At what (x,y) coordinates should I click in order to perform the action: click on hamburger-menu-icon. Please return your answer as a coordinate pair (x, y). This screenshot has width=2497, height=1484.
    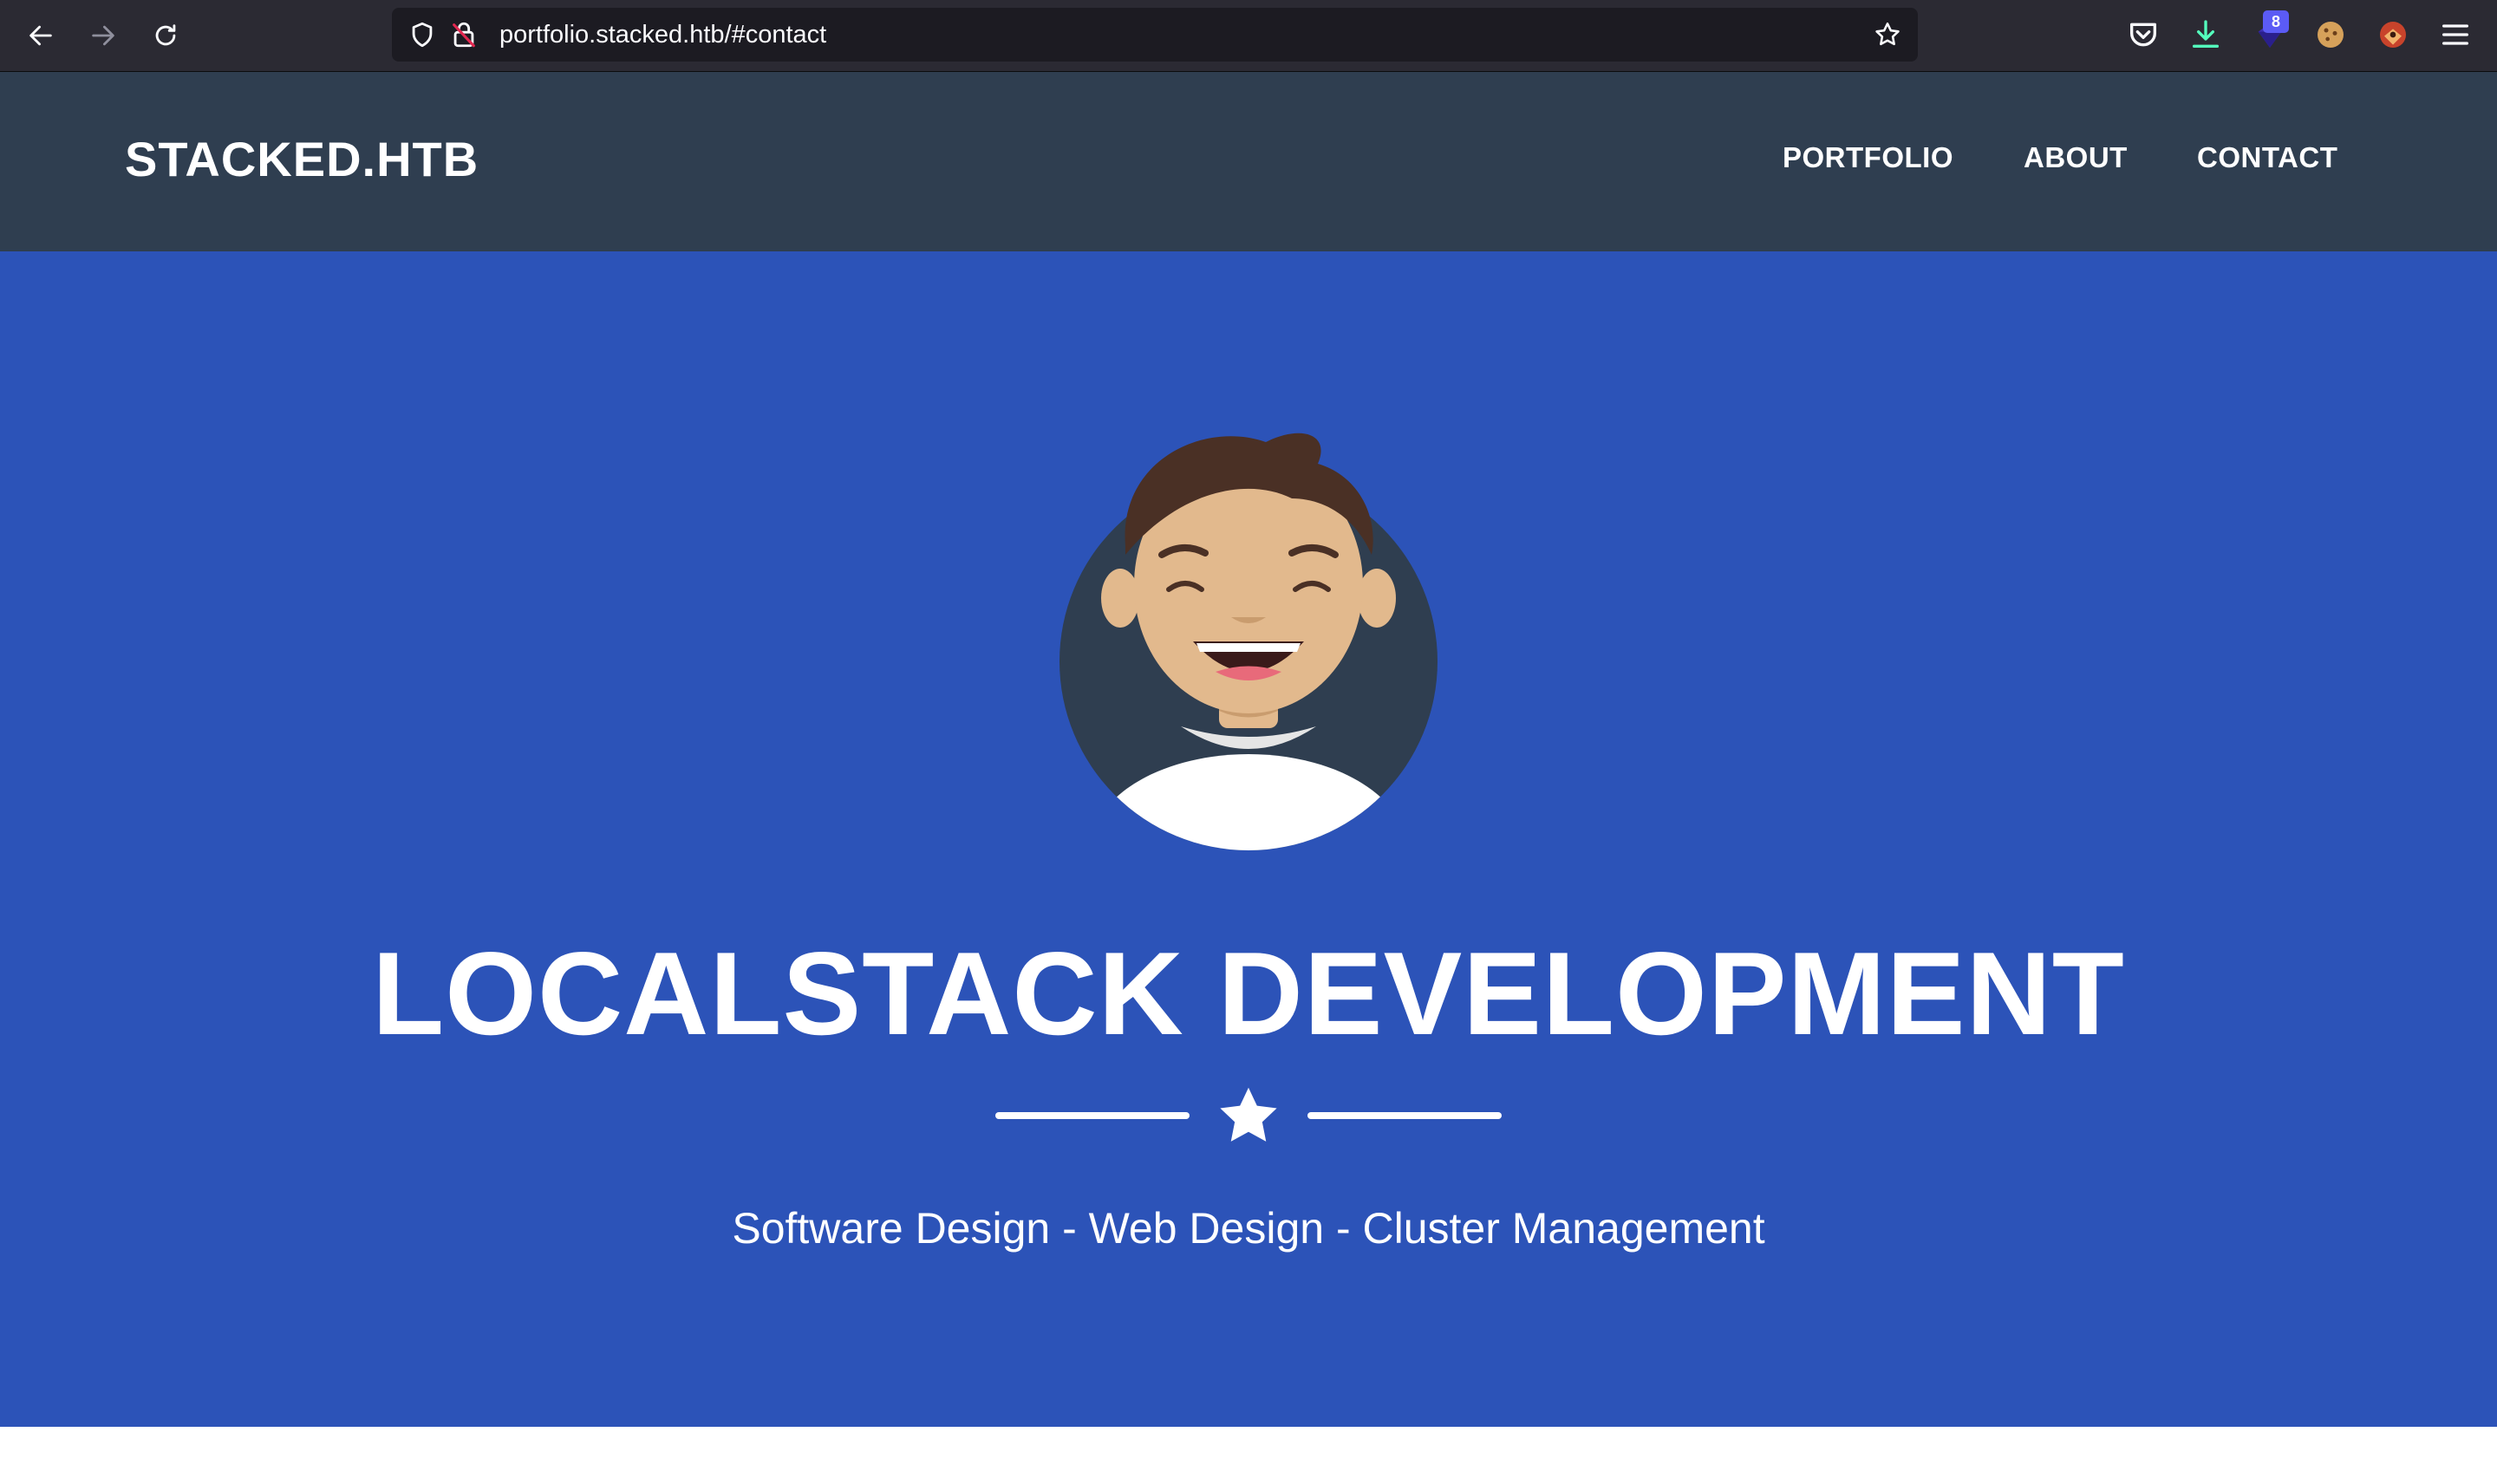
    Looking at the image, I should click on (2455, 34).